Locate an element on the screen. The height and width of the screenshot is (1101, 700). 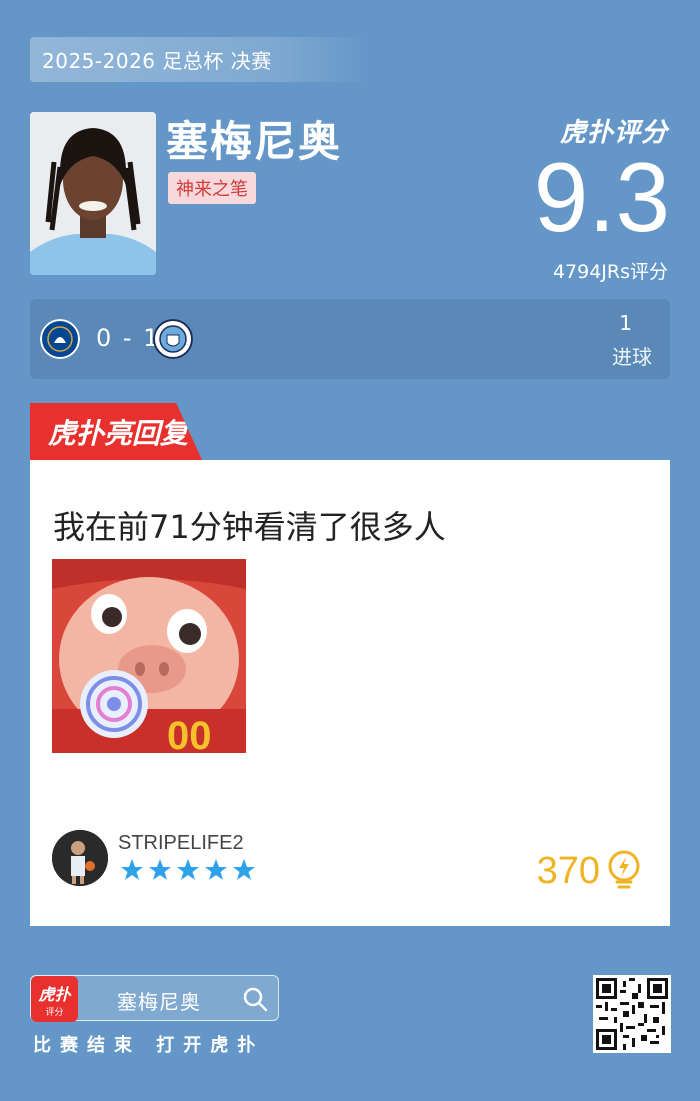
rating-score: 9.3 is located at coordinates (601, 197).